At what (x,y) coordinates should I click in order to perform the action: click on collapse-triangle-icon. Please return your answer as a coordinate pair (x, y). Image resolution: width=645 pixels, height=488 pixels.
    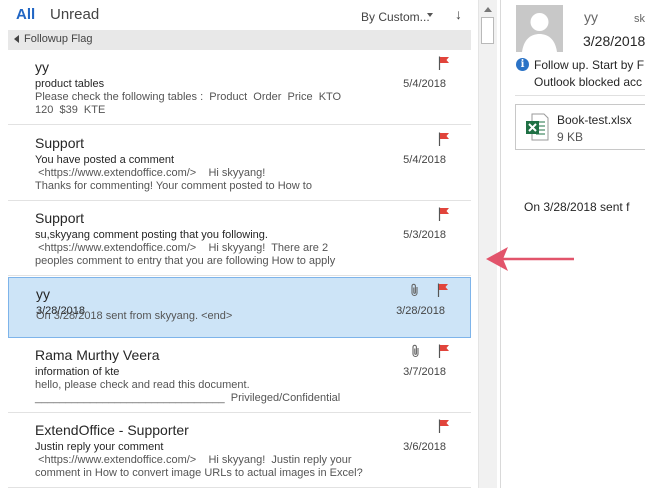
    Looking at the image, I should click on (16, 39).